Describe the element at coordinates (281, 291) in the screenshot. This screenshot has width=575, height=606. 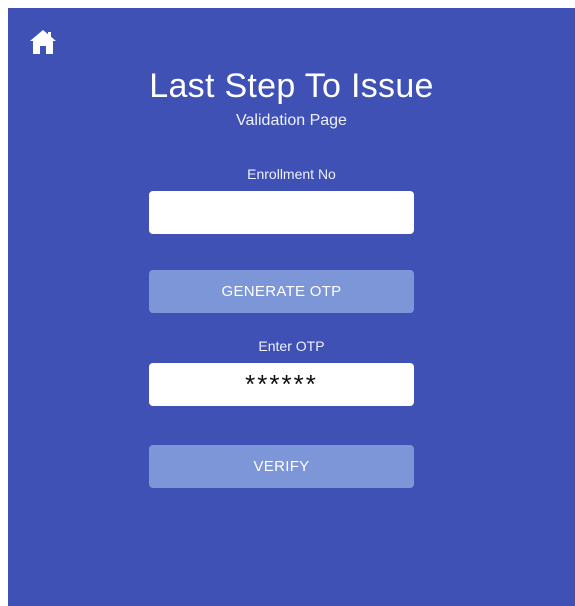
I see `generate-otp-button: GENERATE OTP` at that location.